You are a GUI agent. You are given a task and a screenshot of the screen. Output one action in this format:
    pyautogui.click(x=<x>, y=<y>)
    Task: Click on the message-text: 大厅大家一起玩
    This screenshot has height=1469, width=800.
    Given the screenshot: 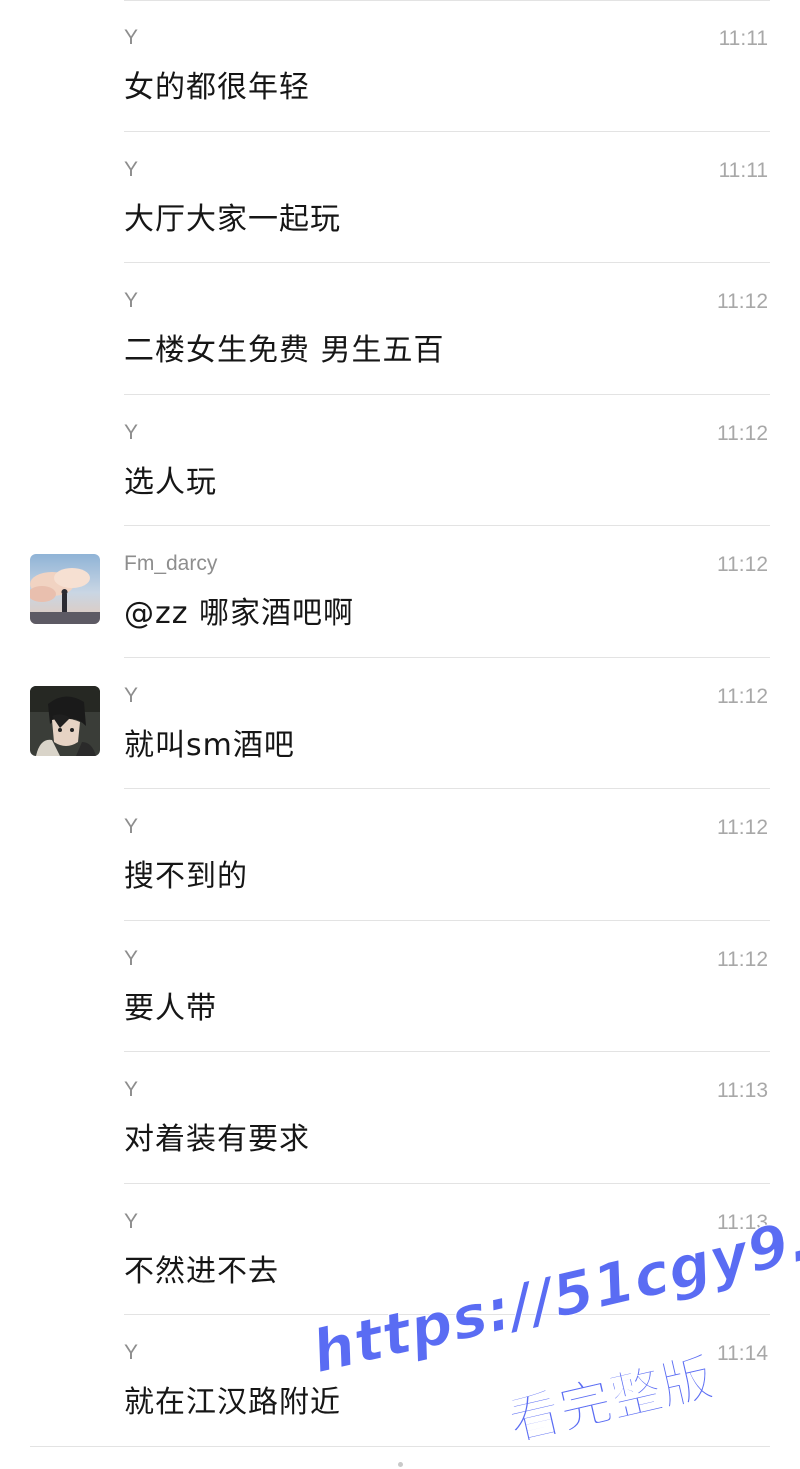 What is the action you would take?
    pyautogui.click(x=232, y=219)
    